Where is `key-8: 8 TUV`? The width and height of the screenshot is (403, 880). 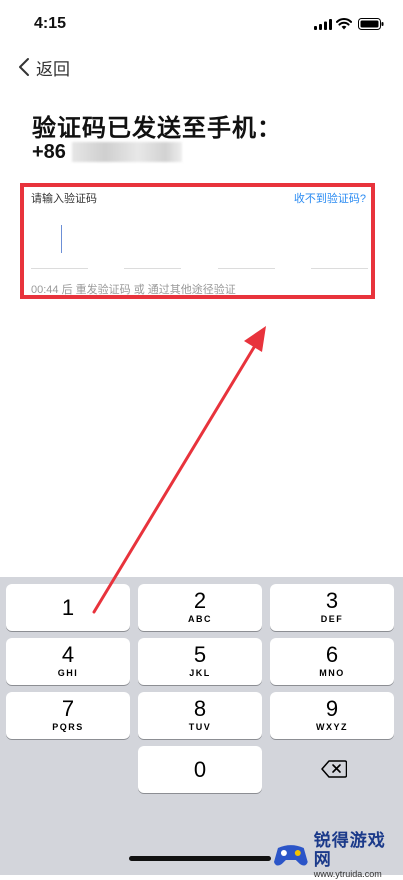
key-8: 8 TUV is located at coordinates (200, 715).